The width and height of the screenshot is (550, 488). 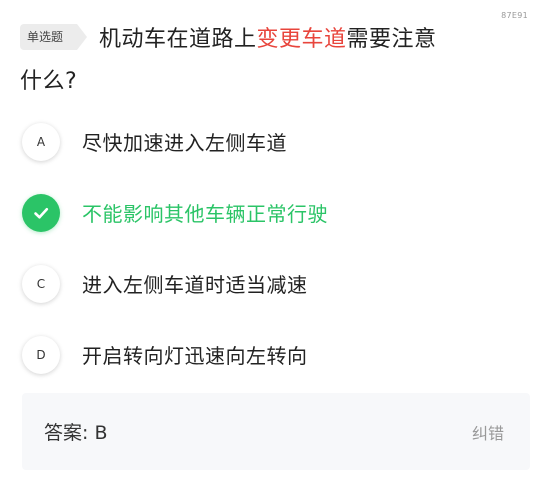 I want to click on answer-box: 答案: B 纠错, so click(x=276, y=431).